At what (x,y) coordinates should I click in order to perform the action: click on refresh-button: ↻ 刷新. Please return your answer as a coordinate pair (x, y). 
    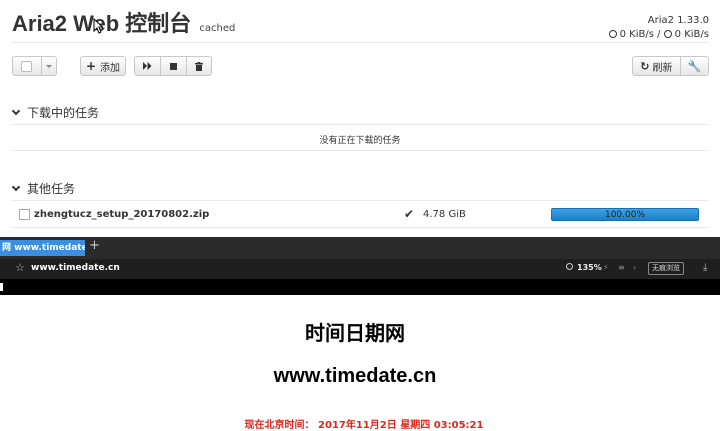
    Looking at the image, I should click on (656, 66).